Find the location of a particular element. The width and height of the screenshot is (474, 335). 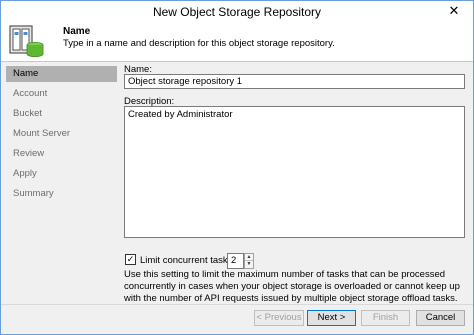

window-title: New Object Storage Repository is located at coordinates (237, 12).